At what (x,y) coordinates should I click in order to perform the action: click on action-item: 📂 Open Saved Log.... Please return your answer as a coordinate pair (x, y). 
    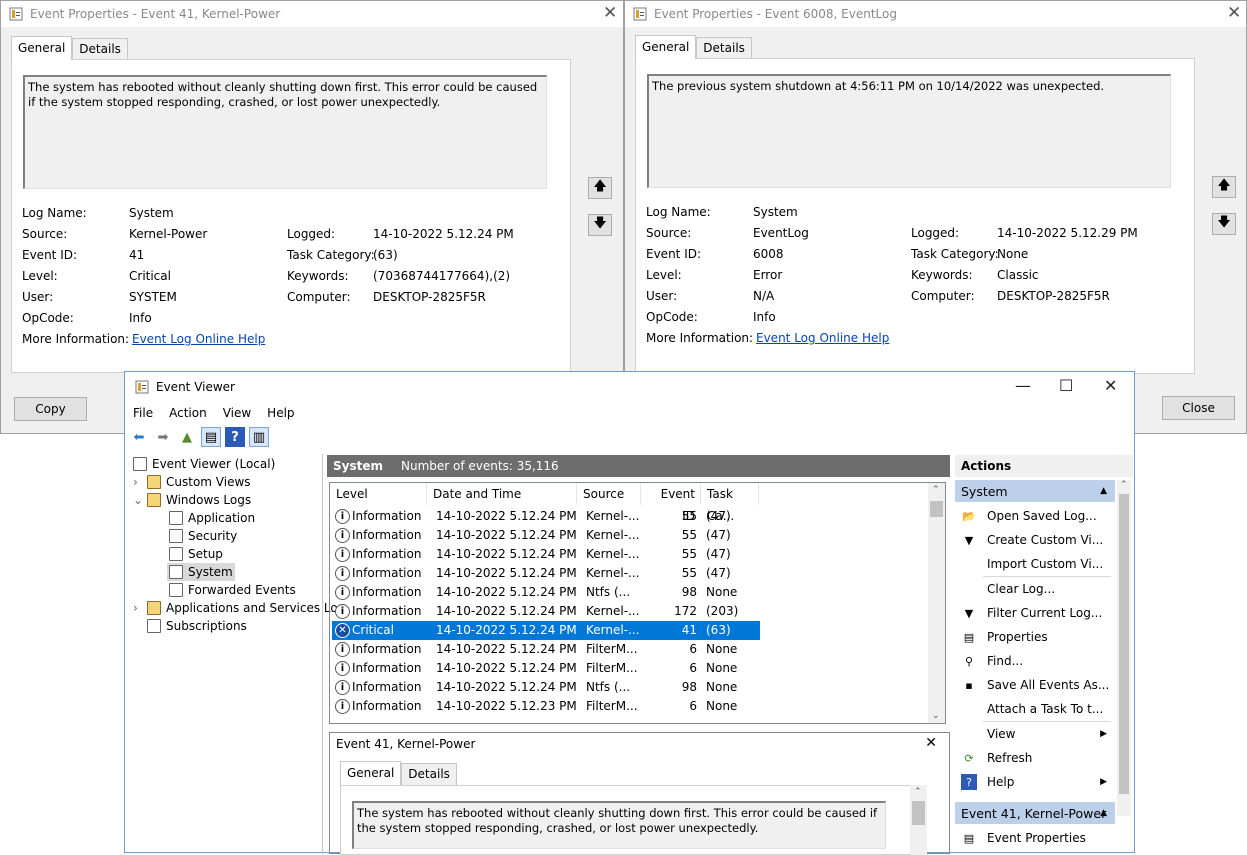
    Looking at the image, I should click on (1035, 516).